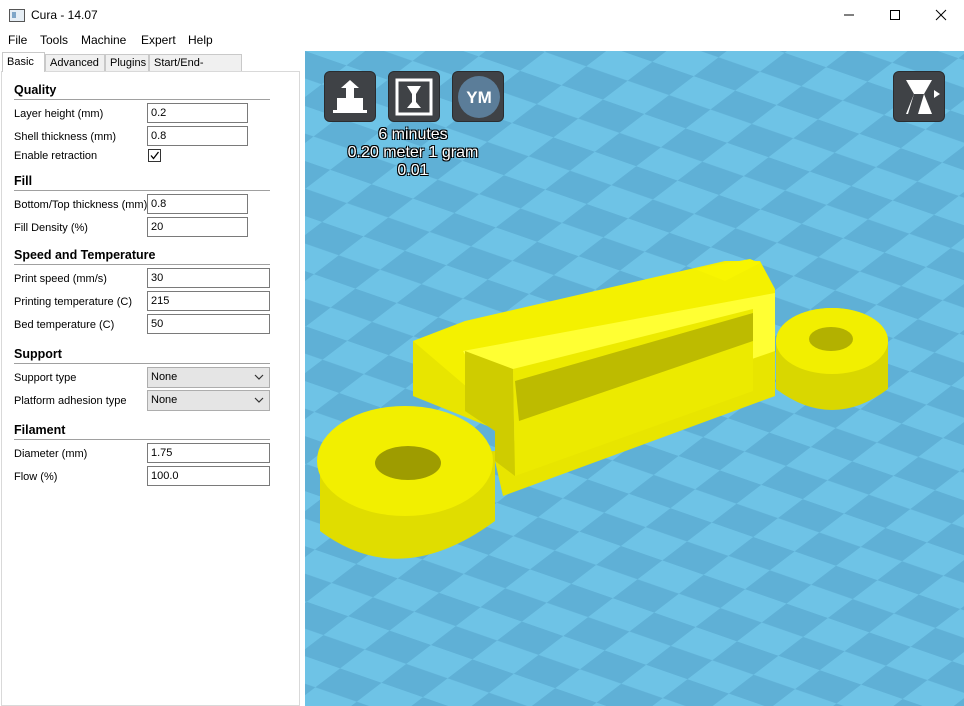 This screenshot has height=706, width=964. What do you see at coordinates (208, 476) in the screenshot?
I see `flow-input` at bounding box center [208, 476].